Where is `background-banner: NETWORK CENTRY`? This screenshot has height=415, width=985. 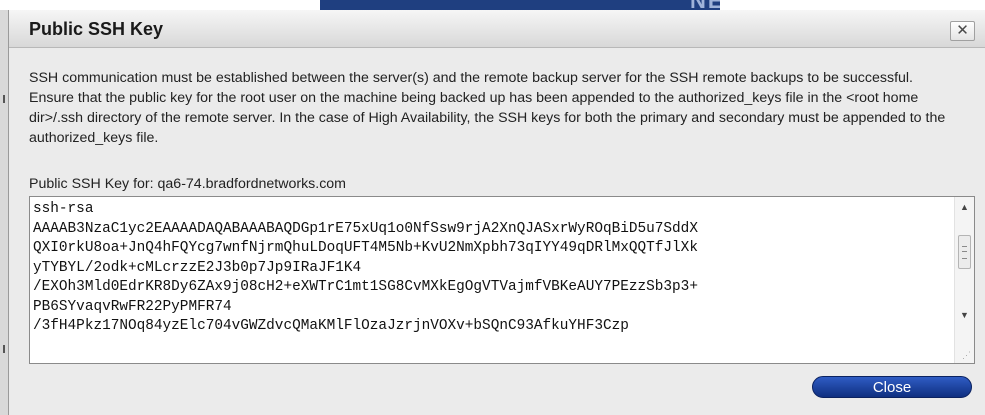 background-banner: NETWORK CENTRY is located at coordinates (520, 5).